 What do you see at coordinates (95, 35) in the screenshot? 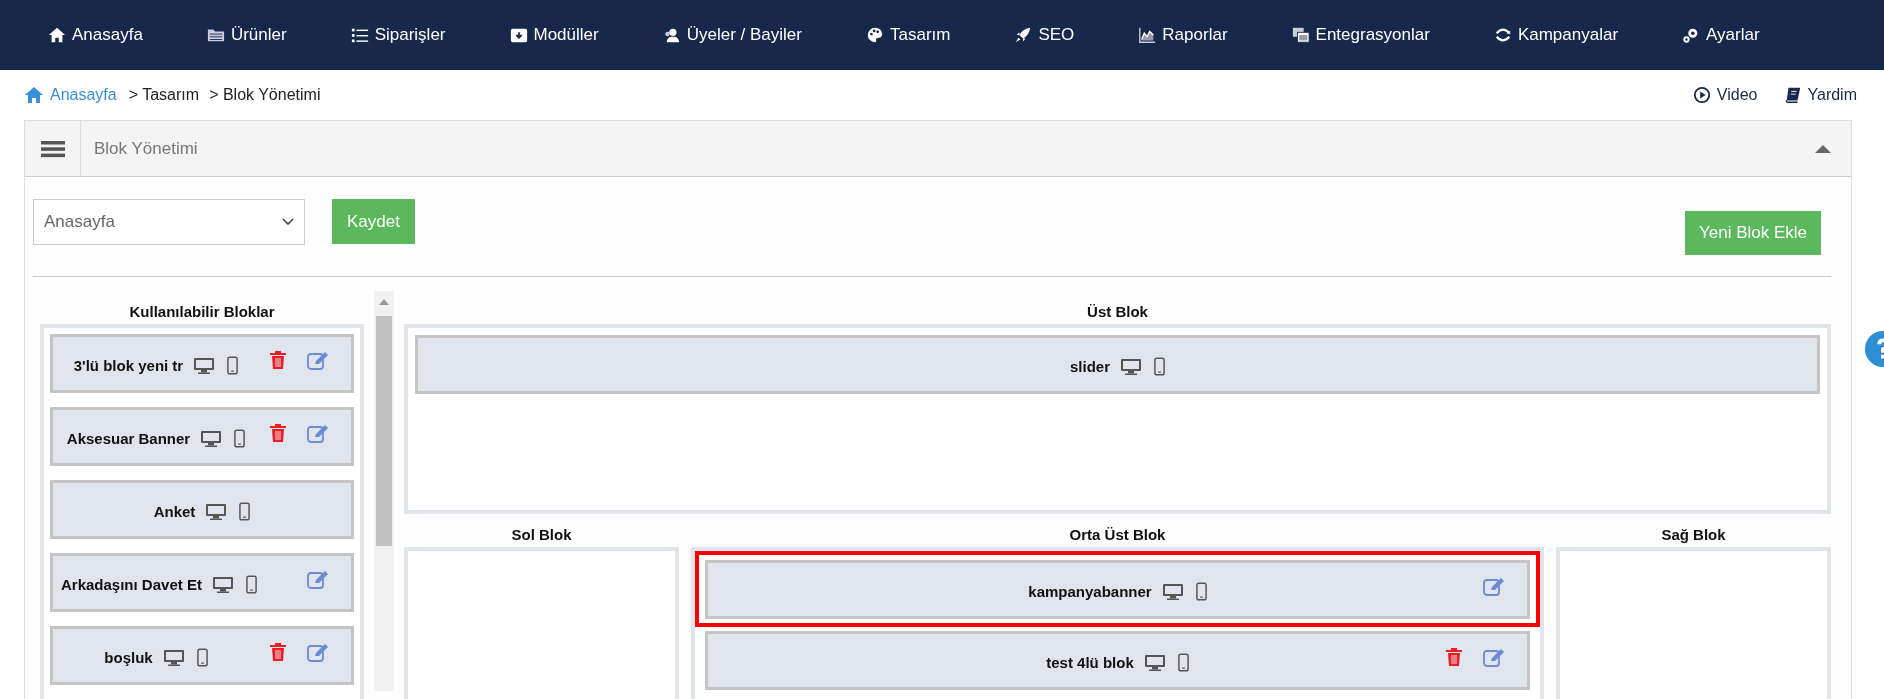
I see `nav-menu-item: Anasayfa` at bounding box center [95, 35].